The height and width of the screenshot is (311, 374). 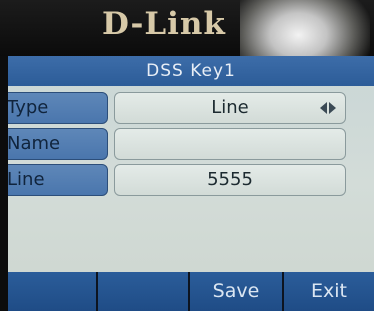 I want to click on save-button: Save, so click(x=235, y=291).